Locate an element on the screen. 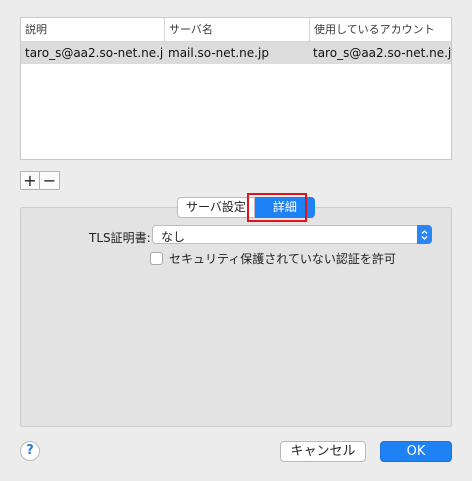  cell-account-in-use: taro_s@aa2.so-net.ne.jp is located at coordinates (382, 53).